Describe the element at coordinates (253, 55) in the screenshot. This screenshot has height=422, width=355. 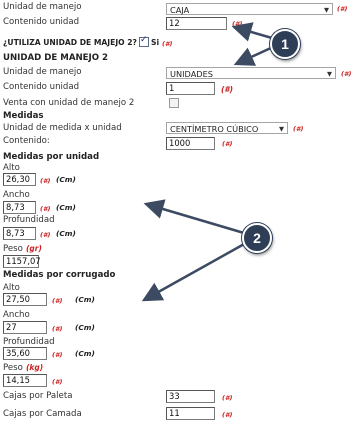
I see `arrow-1b` at that location.